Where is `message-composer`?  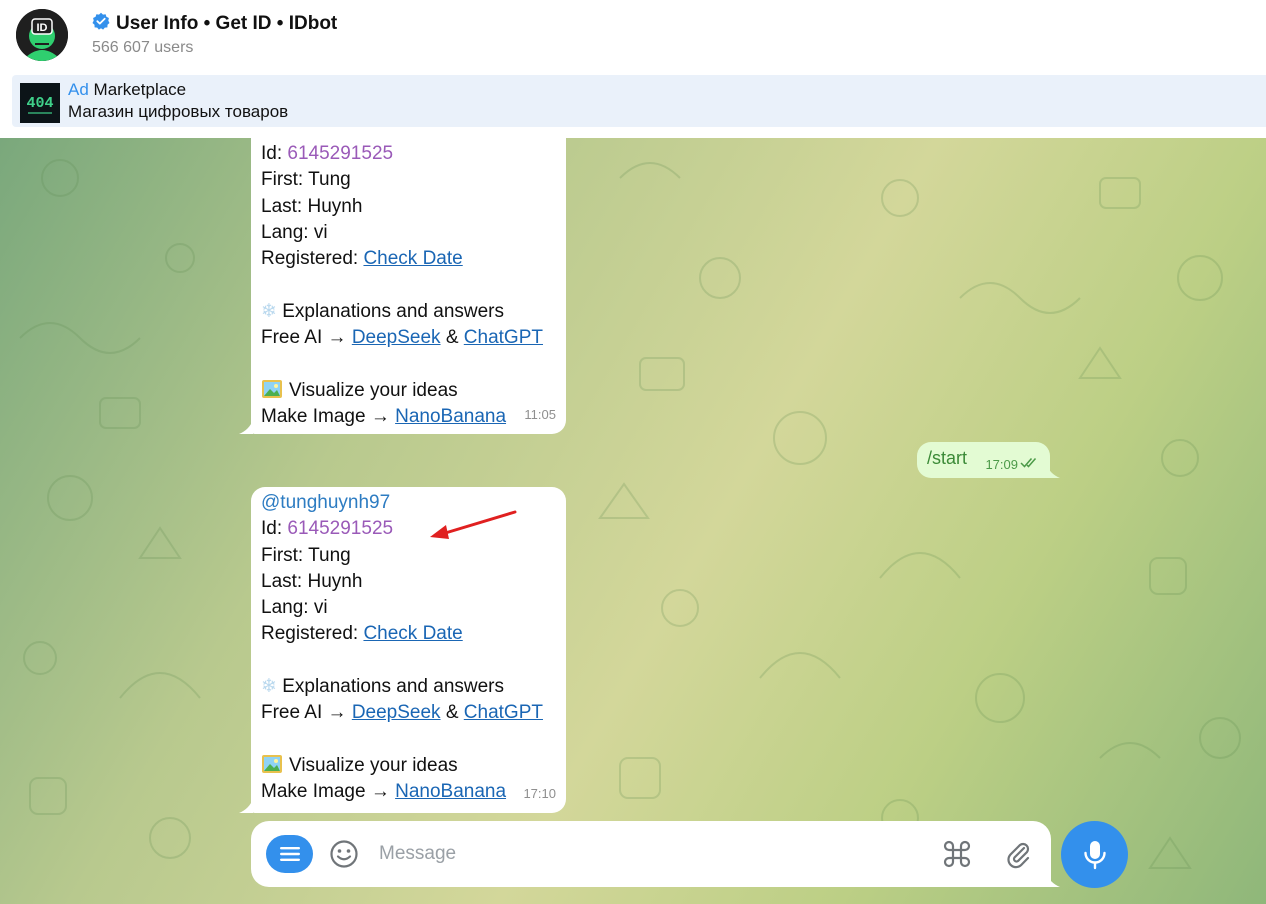
message-composer is located at coordinates (651, 854).